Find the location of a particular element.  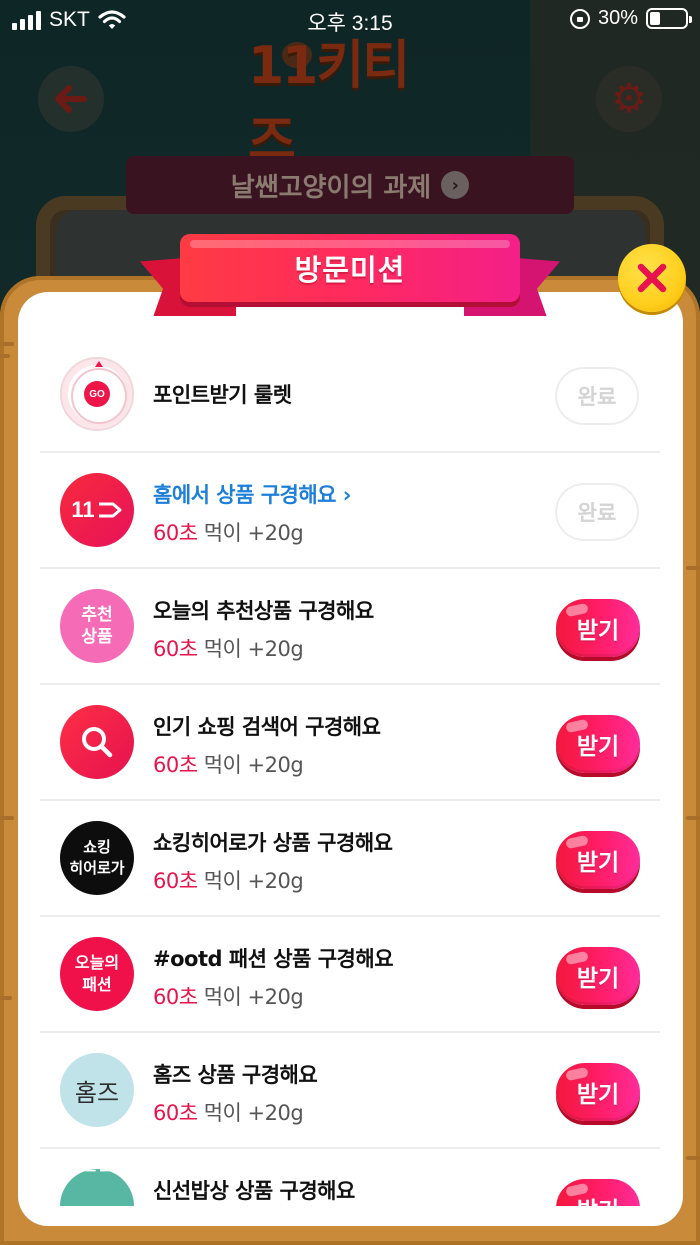

icon-label-line2: 히어로가 is located at coordinates (97, 868).